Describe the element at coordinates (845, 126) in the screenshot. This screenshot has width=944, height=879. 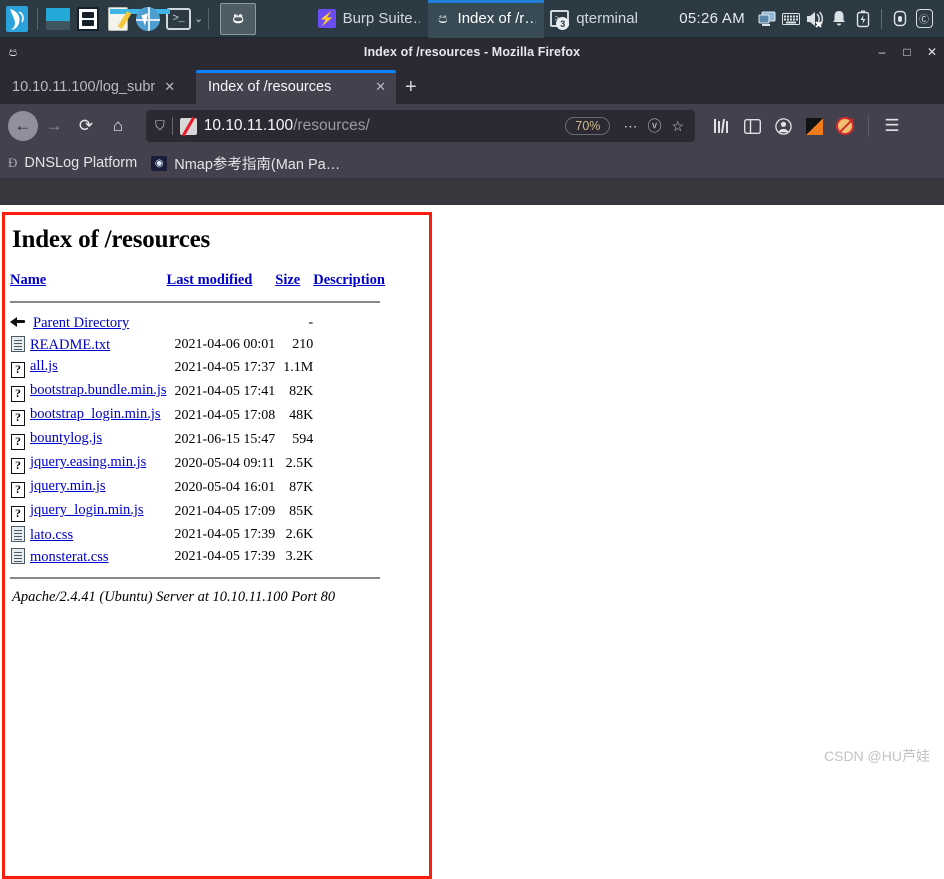
I see `noscript-icon` at that location.